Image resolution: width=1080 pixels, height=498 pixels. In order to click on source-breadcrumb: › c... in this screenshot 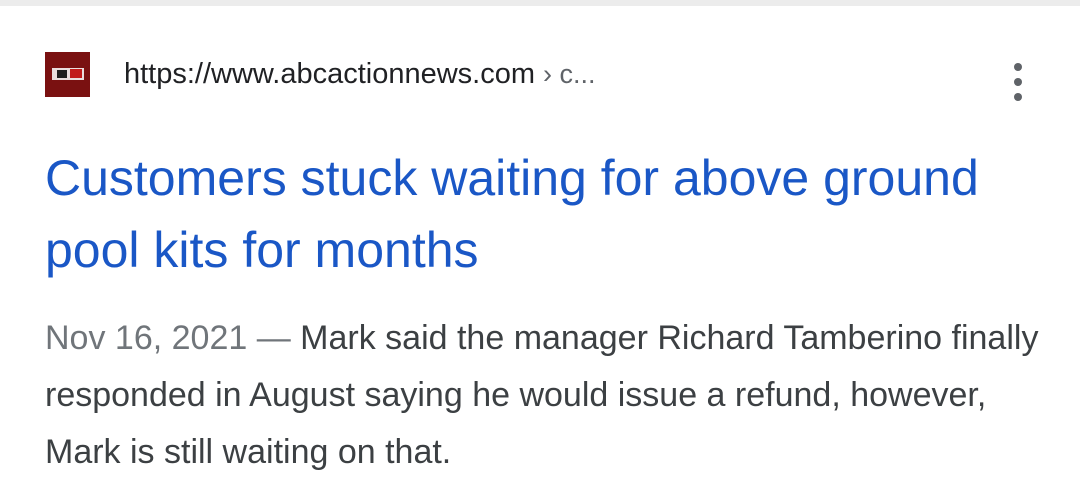, I will do `click(569, 74)`.